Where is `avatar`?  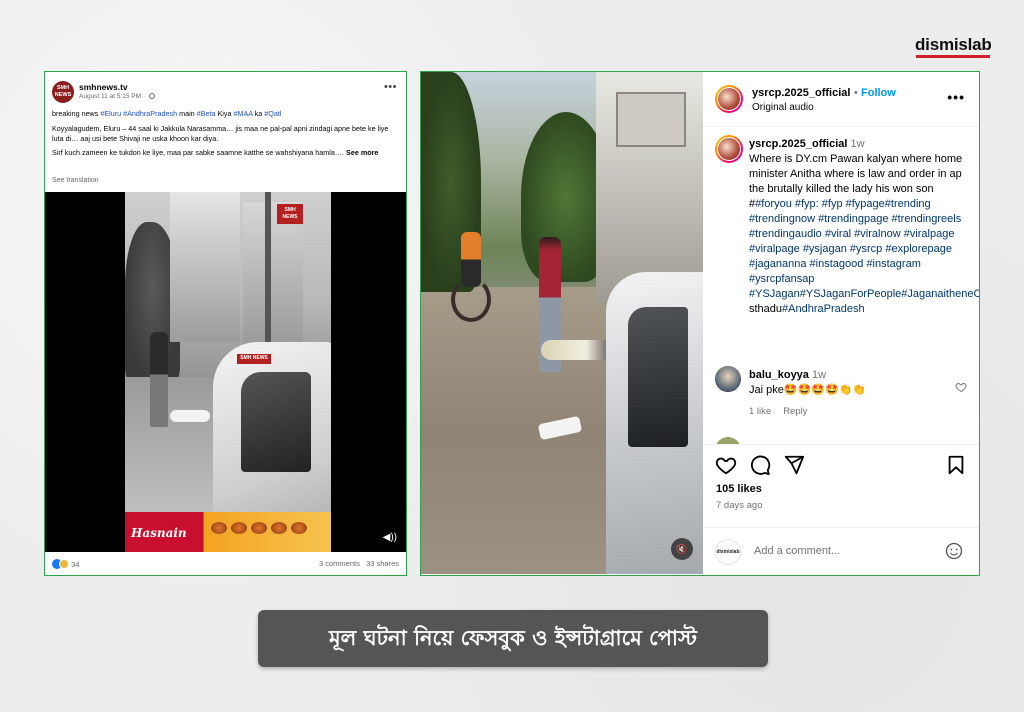 avatar is located at coordinates (729, 99).